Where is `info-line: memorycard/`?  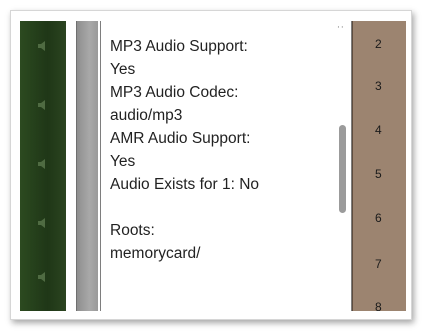
info-line: memorycard/ is located at coordinates (155, 253).